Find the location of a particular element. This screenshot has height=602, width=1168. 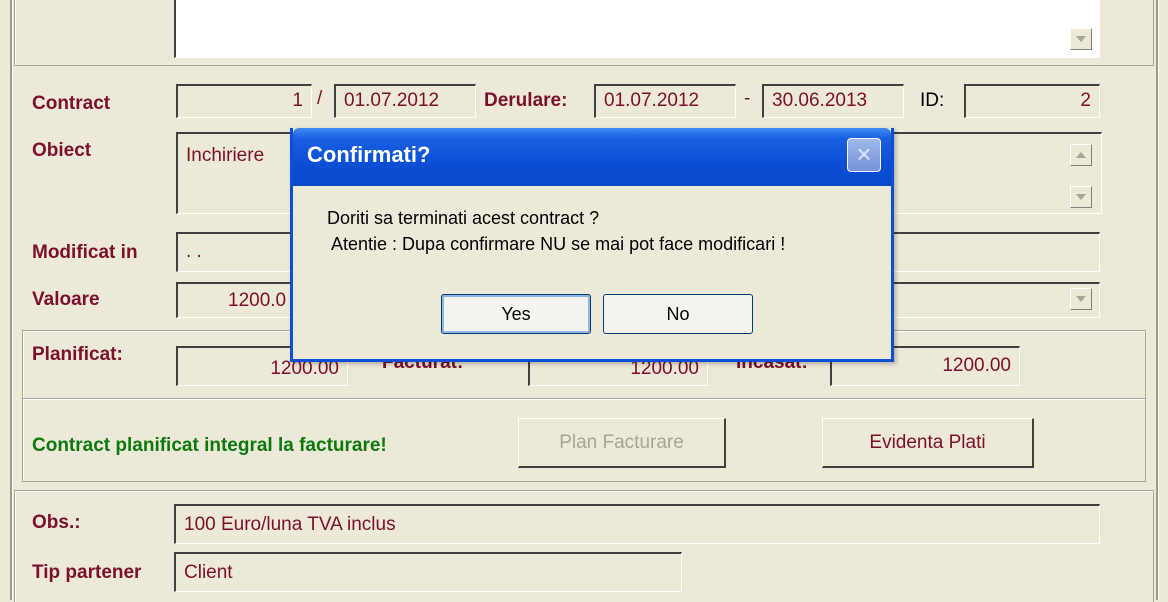

contract-label: Contract is located at coordinates (71, 103).